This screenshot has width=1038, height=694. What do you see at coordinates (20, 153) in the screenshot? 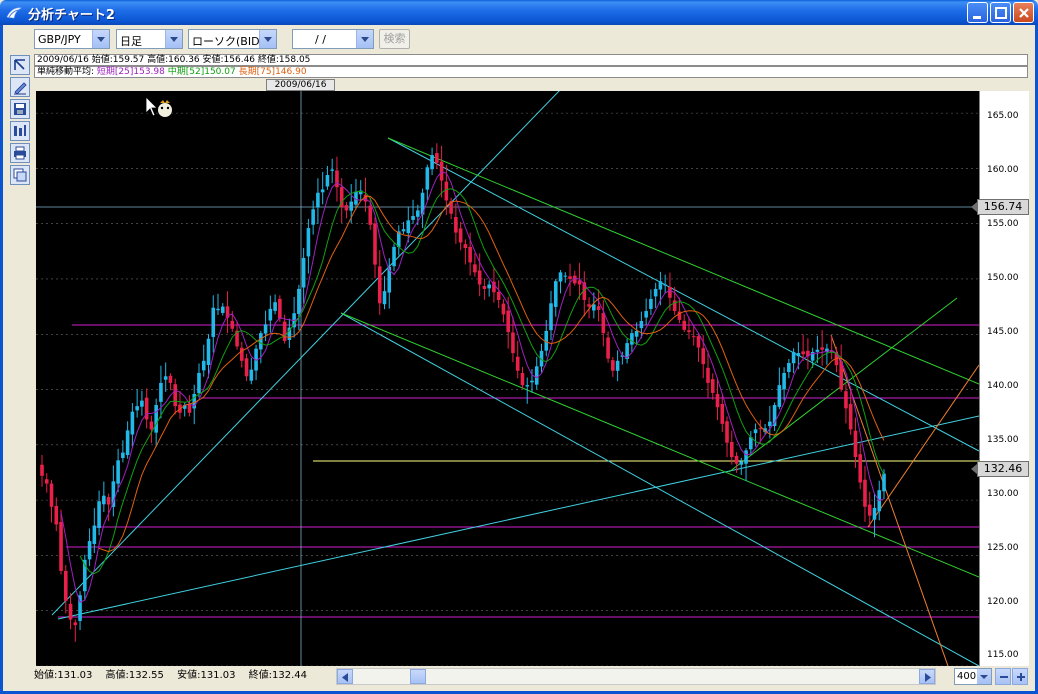
I see `print-tool-button` at bounding box center [20, 153].